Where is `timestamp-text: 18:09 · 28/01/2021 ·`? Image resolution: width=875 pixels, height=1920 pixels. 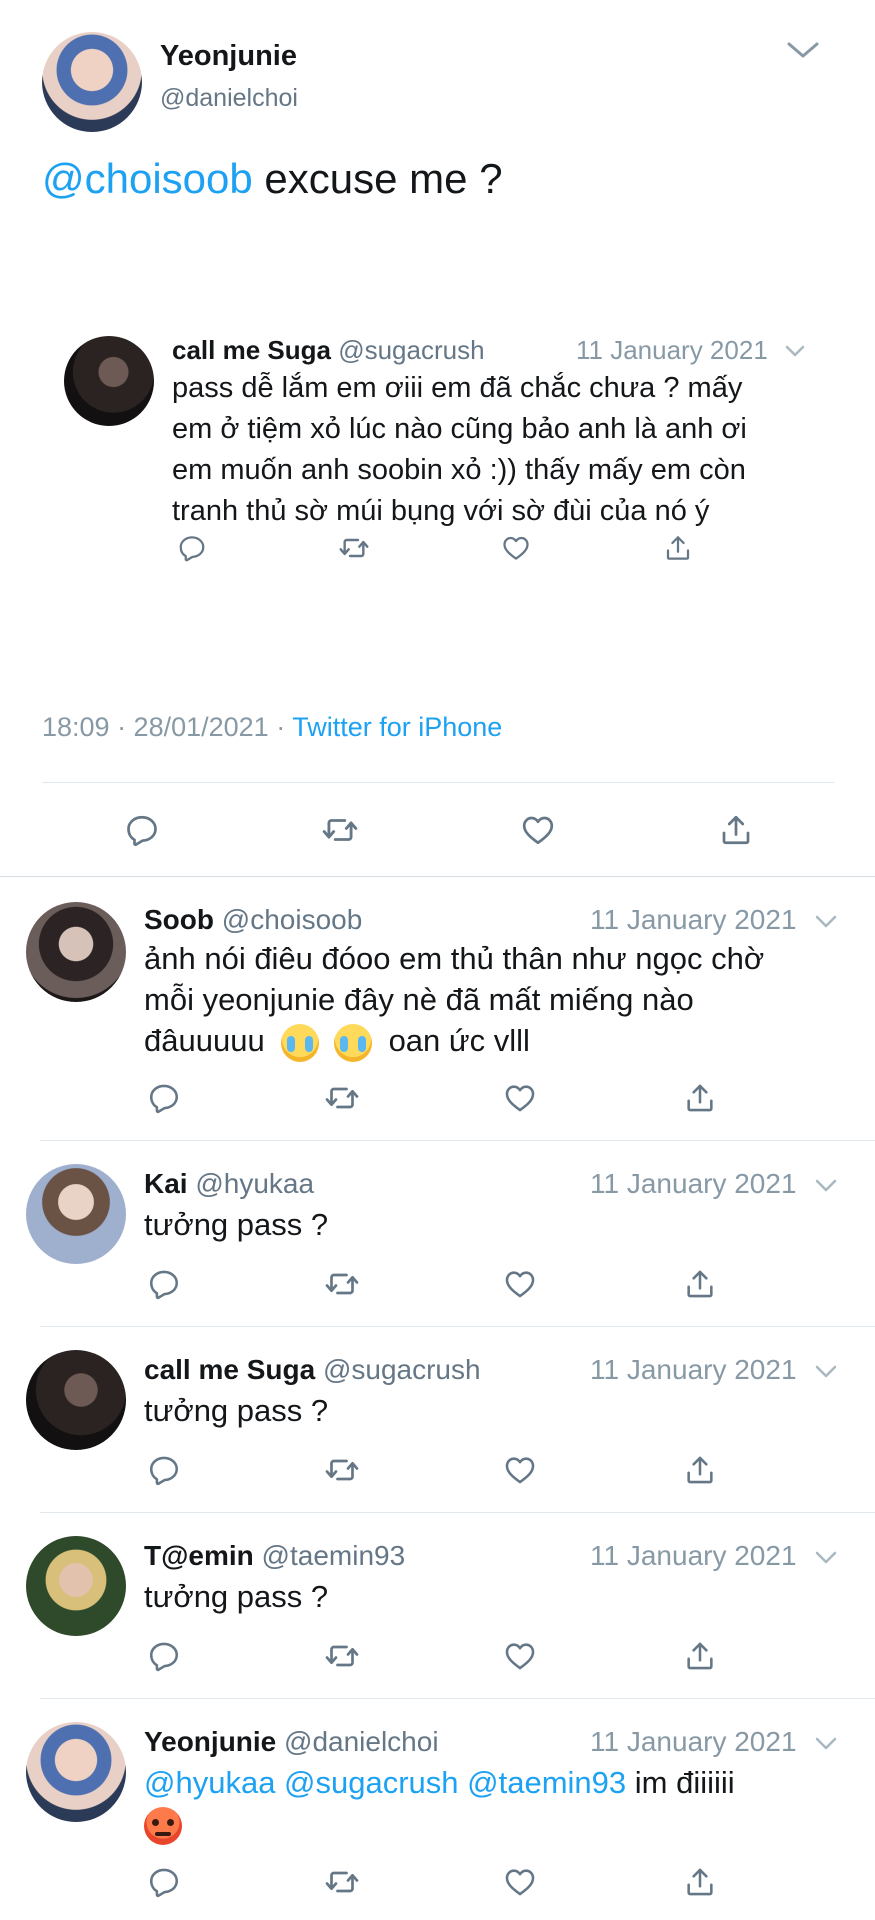
timestamp-text: 18:09 · 28/01/2021 · is located at coordinates (167, 727).